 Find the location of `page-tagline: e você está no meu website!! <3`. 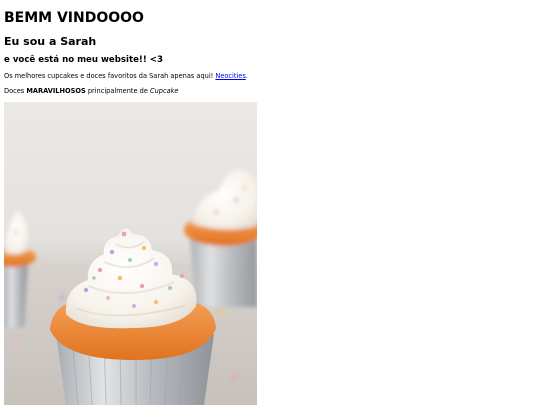

page-tagline: e você está no meu website!! <3 is located at coordinates (83, 60).